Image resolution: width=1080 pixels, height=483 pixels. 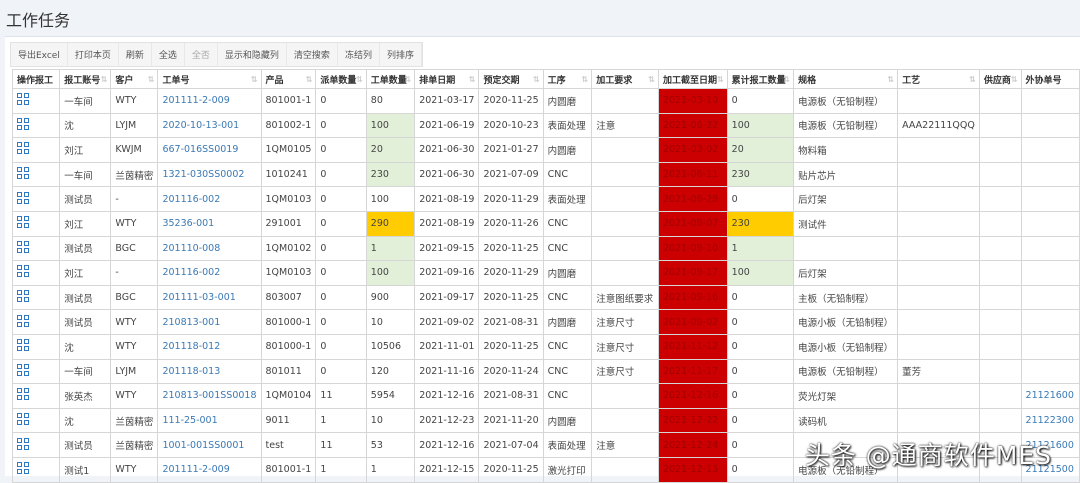 I want to click on cell-3: 201118-012, so click(x=209, y=346).